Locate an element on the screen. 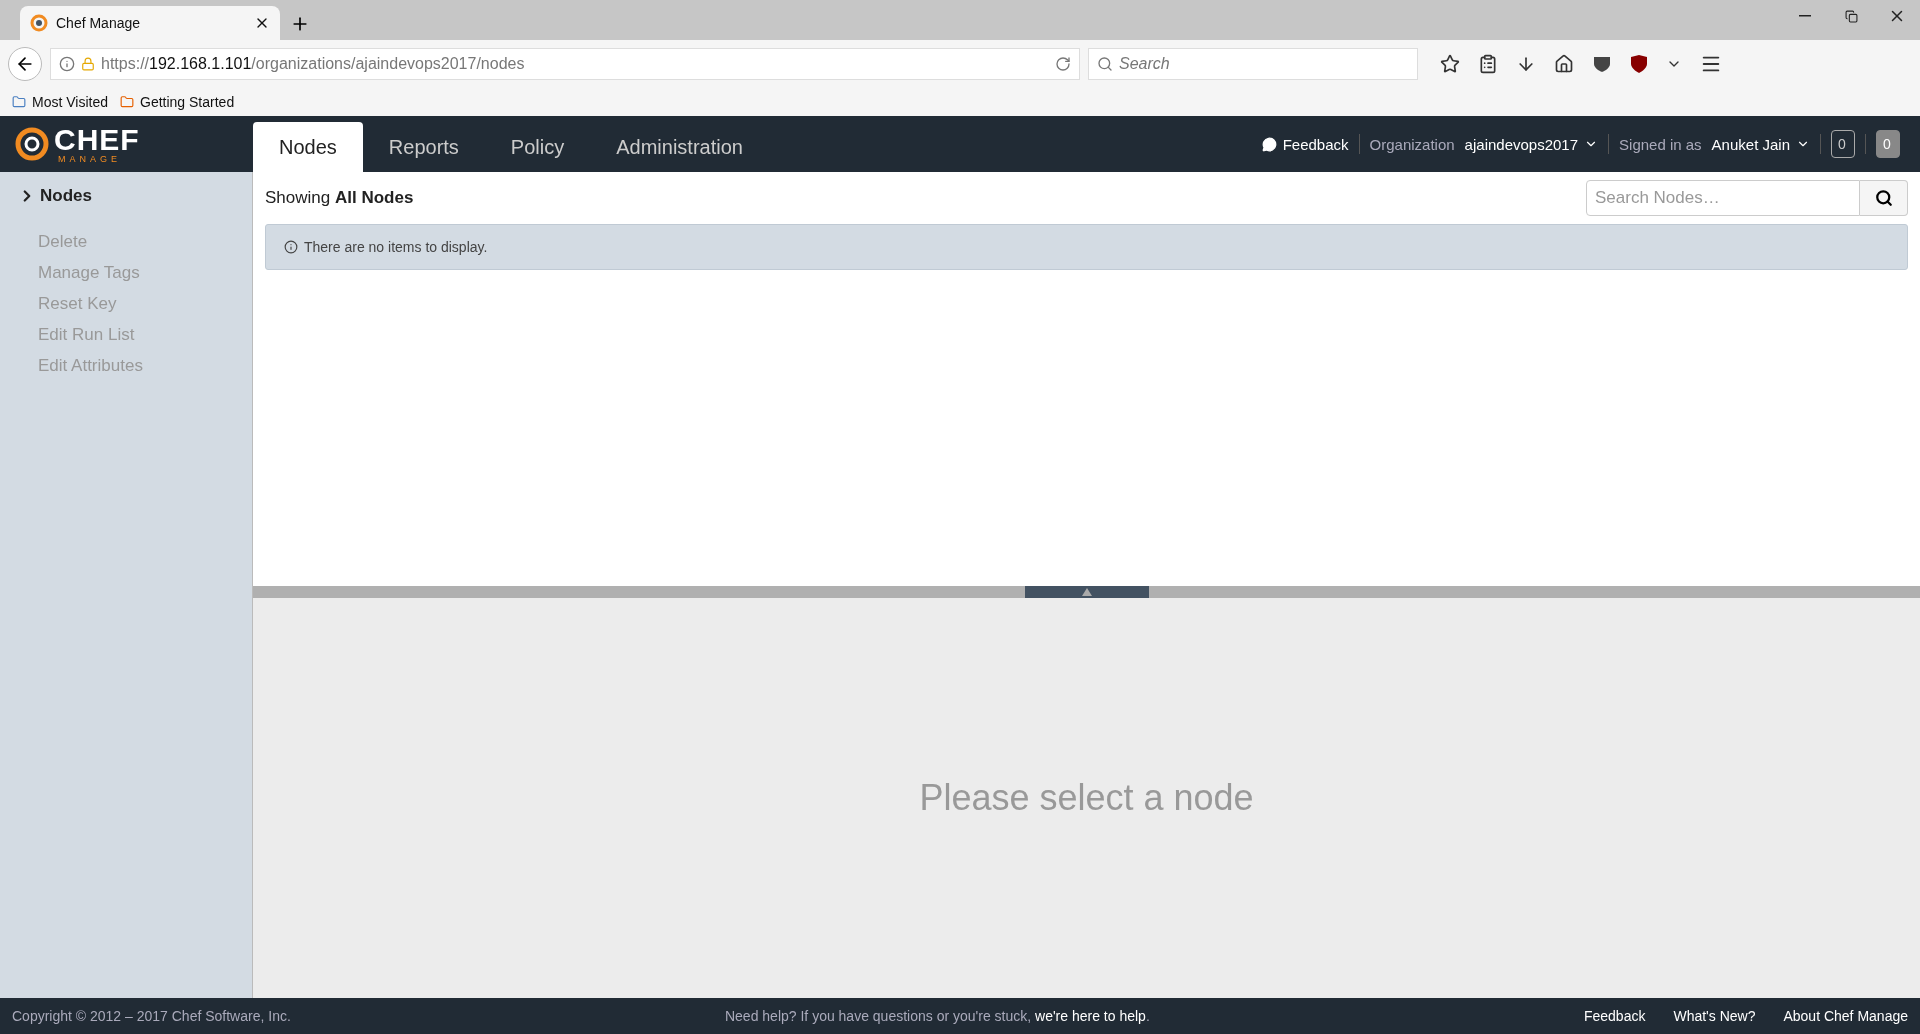 The height and width of the screenshot is (1034, 1920). up-triangle-icon is located at coordinates (1086, 592).